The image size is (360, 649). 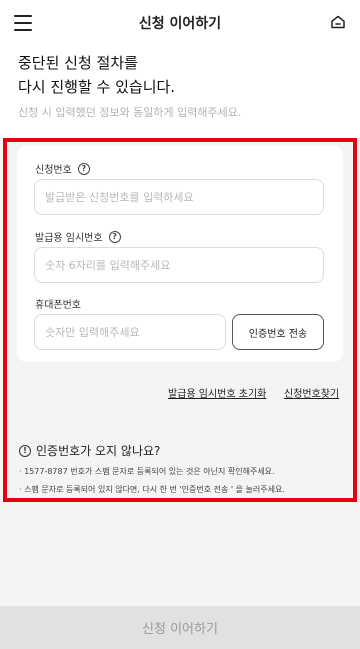 I want to click on reset-temp-password-link: 발급용 임시번호 초기화, so click(x=217, y=392).